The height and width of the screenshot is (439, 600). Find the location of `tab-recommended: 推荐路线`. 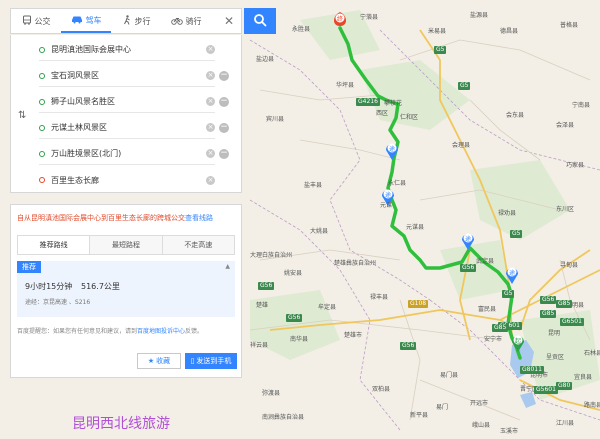

tab-recommended: 推荐路线 is located at coordinates (54, 245).